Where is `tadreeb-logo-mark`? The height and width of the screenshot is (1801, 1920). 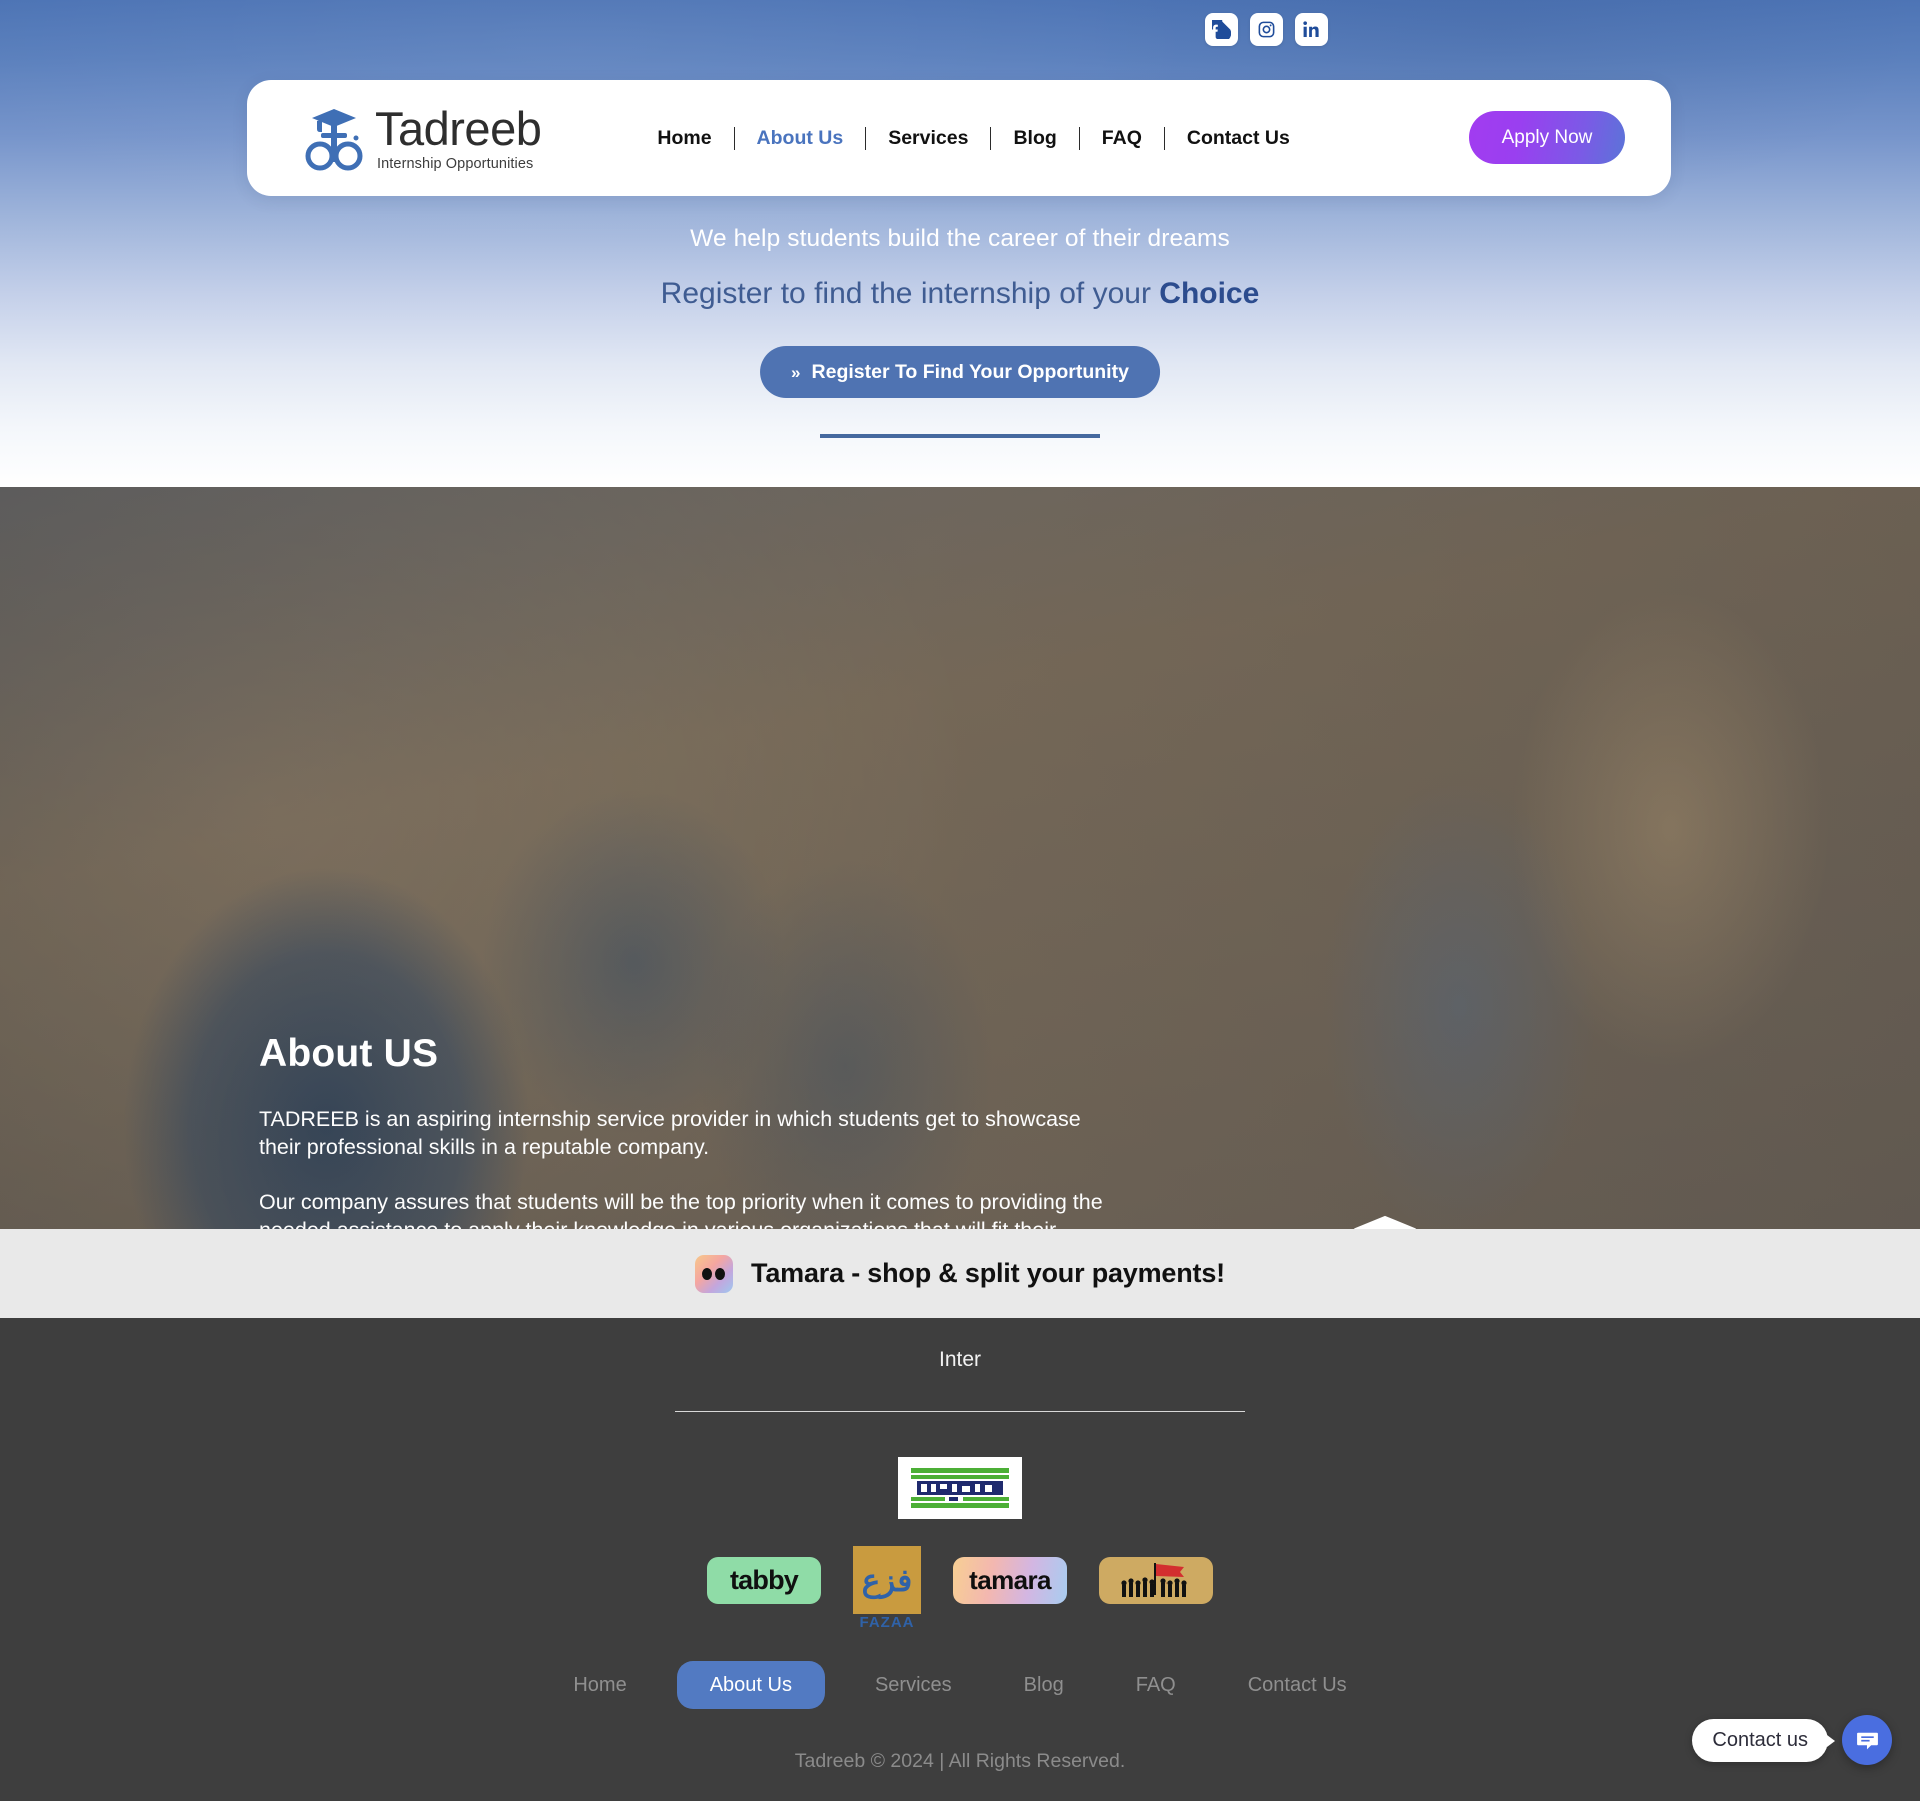 tadreeb-logo-mark is located at coordinates (334, 140).